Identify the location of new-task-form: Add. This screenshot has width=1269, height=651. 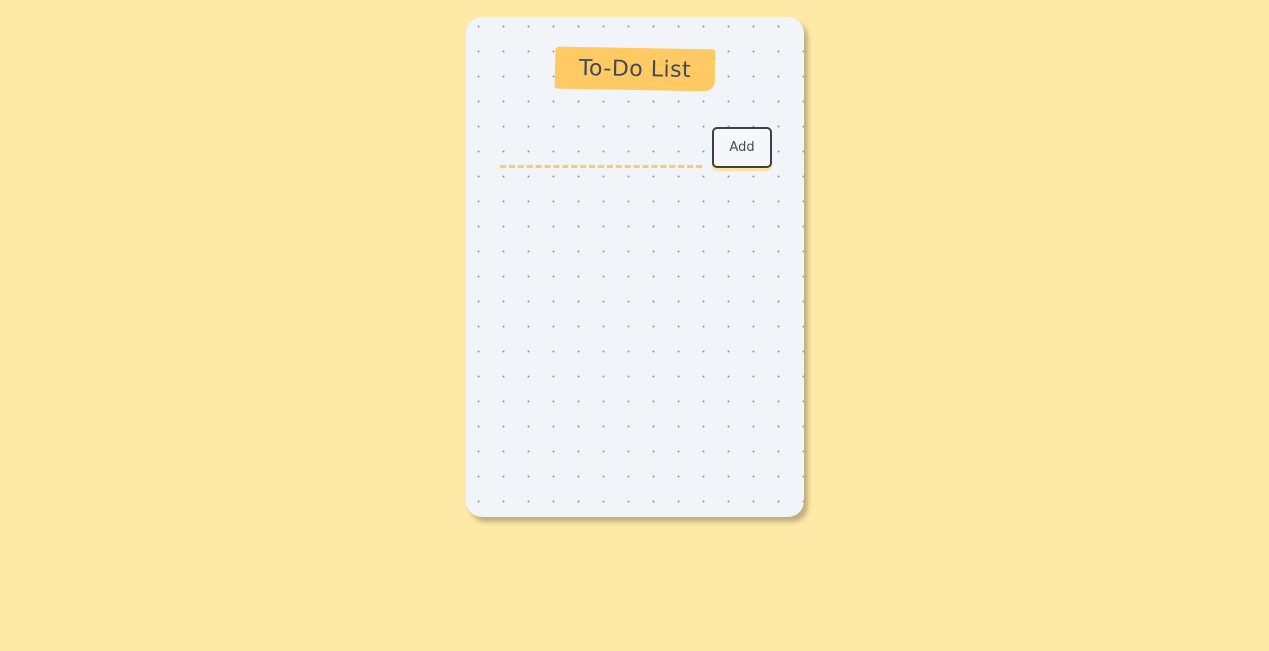
(636, 149).